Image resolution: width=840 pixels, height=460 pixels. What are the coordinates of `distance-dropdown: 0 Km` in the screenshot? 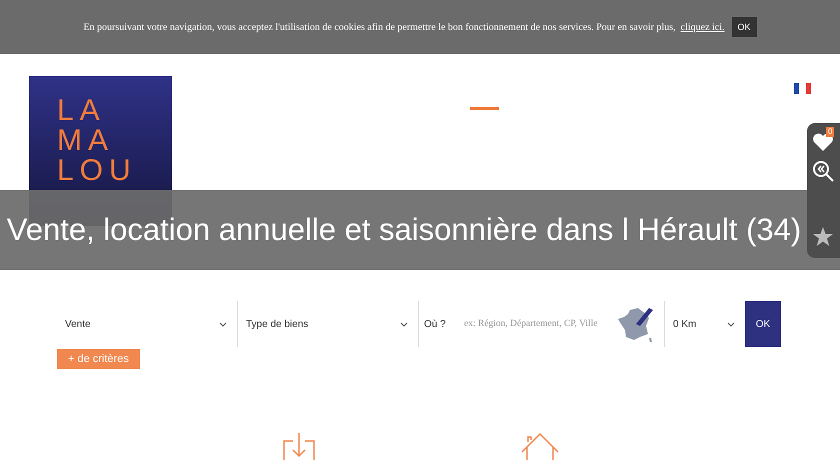 It's located at (705, 324).